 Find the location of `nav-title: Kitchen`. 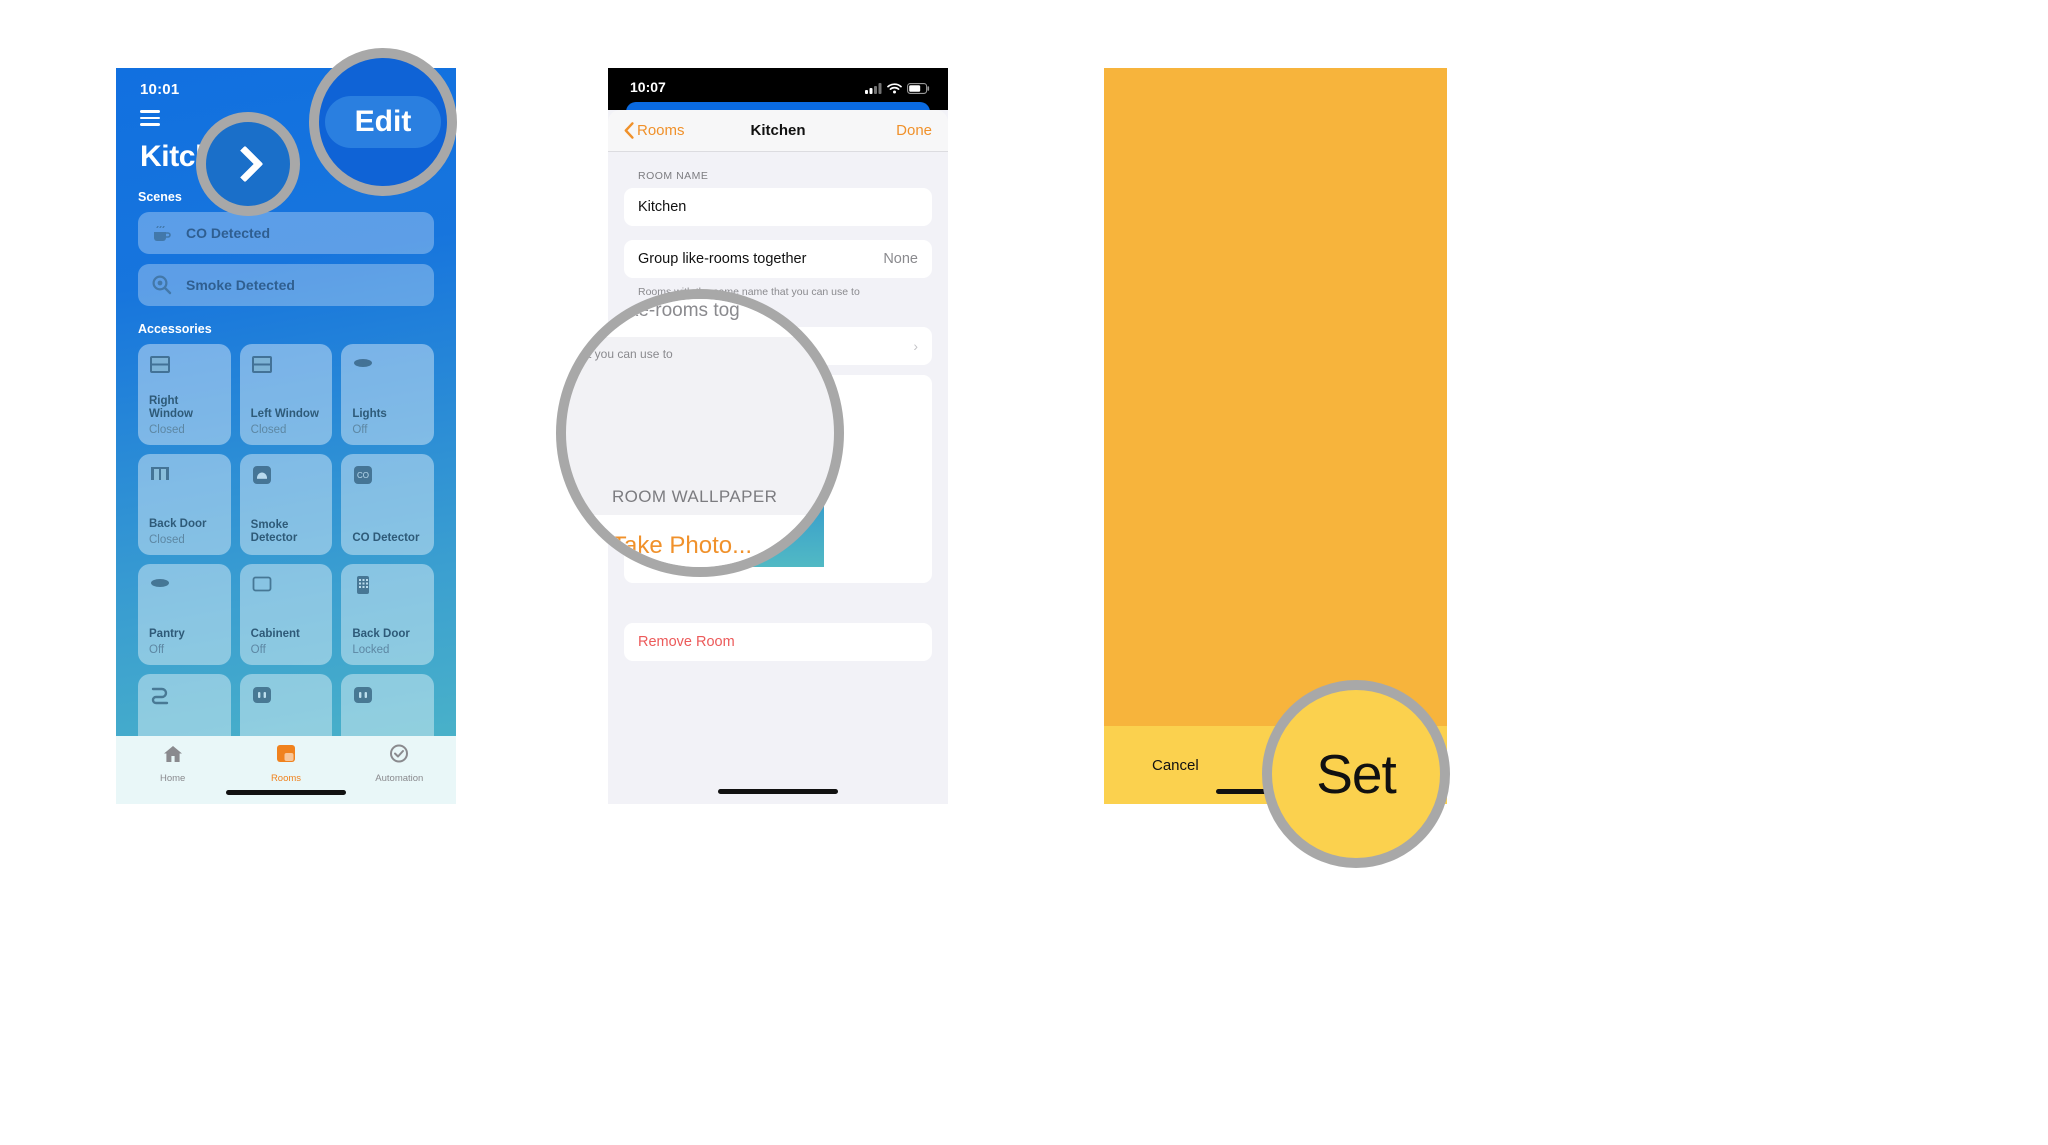

nav-title: Kitchen is located at coordinates (778, 130).